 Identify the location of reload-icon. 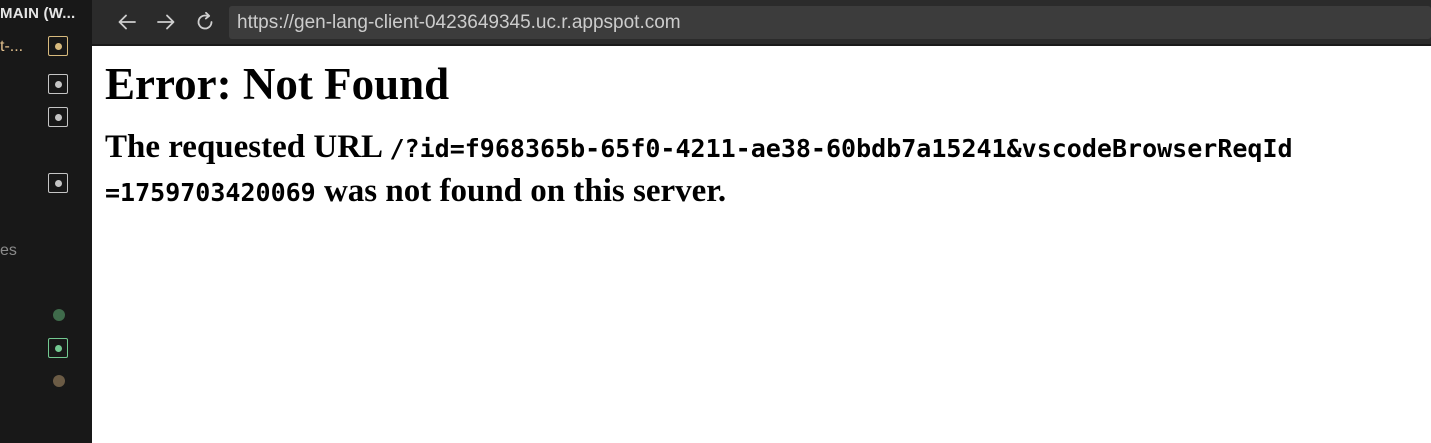
(205, 20).